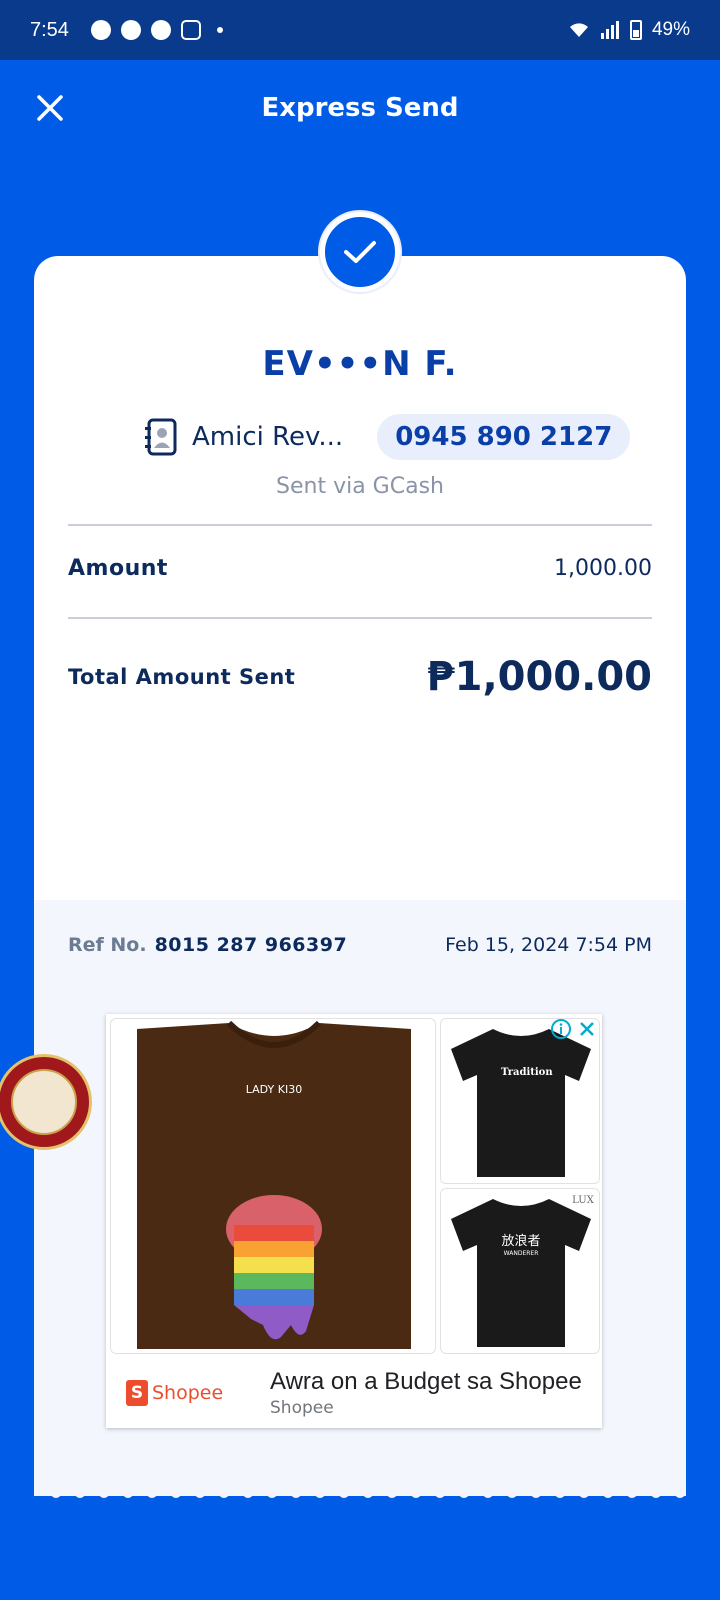 Image resolution: width=720 pixels, height=1600 pixels. Describe the element at coordinates (360, 1590) in the screenshot. I see `bottom-actions-peek` at that location.